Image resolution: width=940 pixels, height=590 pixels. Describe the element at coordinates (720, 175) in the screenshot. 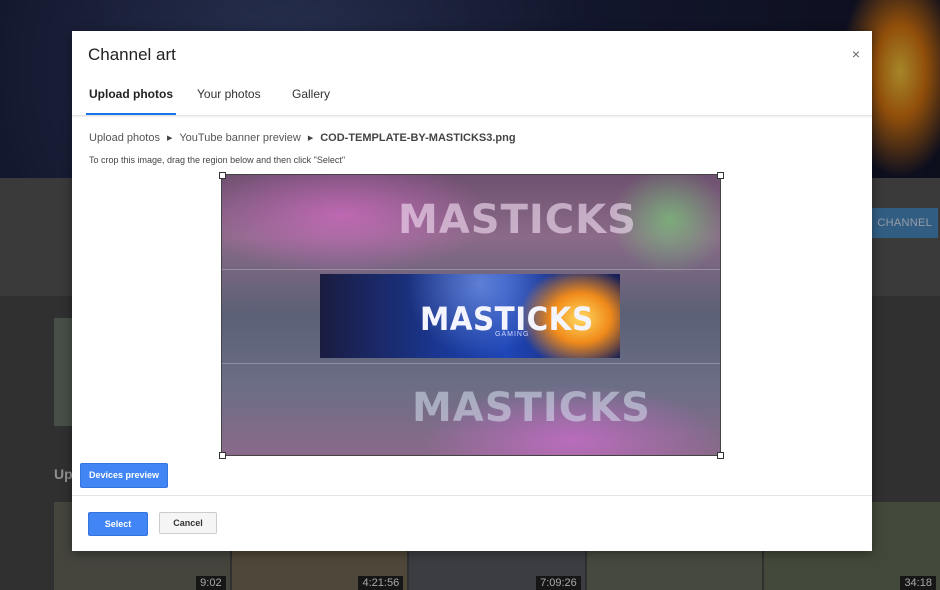

I see `crop-handle-top-right` at that location.